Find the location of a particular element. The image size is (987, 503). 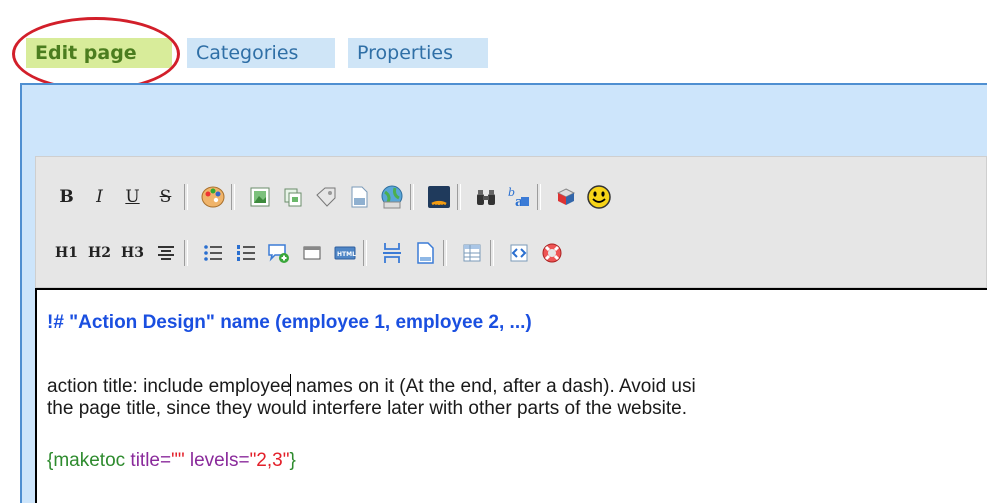

heading-1-button: H1 is located at coordinates (66, 253).